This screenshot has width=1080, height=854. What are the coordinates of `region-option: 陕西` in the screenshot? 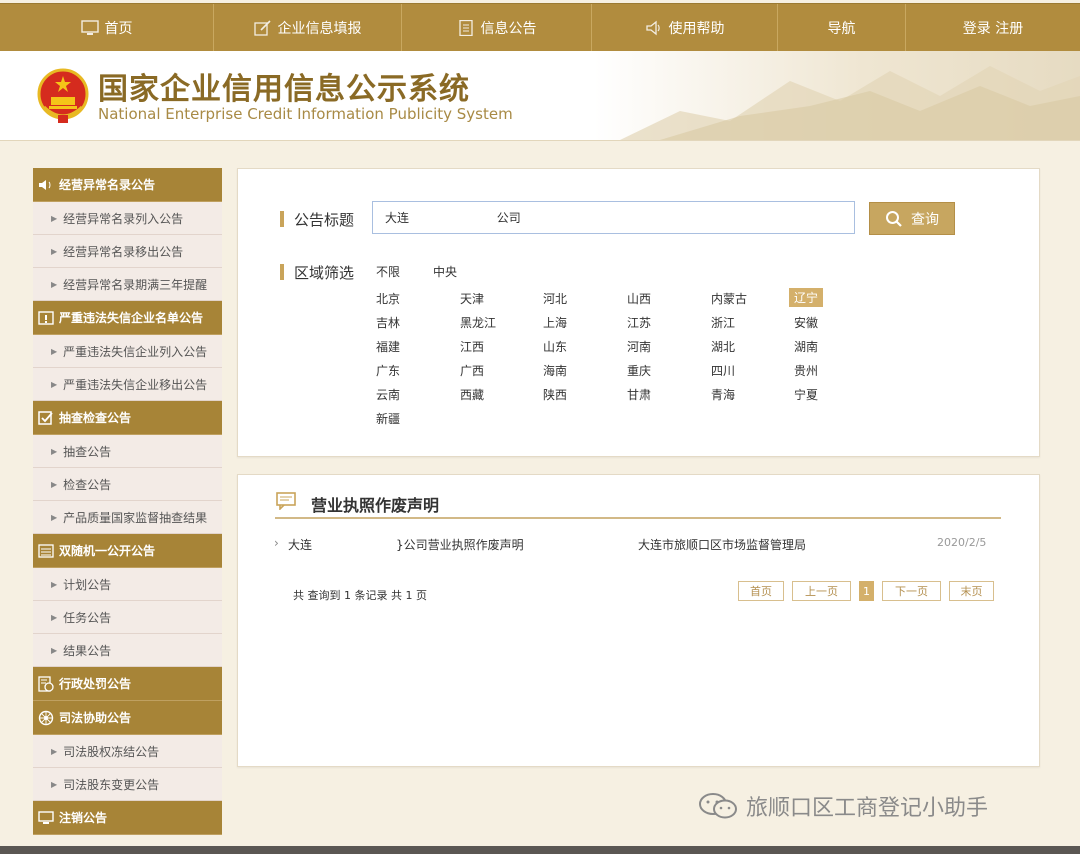 It's located at (568, 394).